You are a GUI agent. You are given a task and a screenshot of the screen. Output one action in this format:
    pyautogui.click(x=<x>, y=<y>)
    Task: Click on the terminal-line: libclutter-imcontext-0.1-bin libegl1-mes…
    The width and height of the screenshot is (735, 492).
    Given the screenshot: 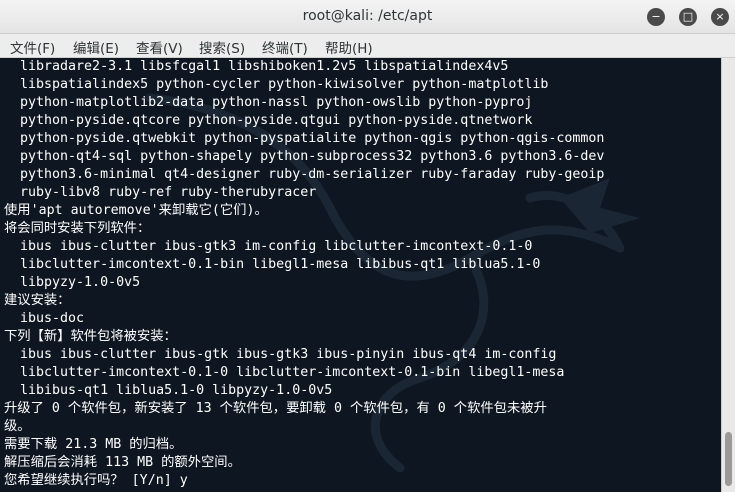 What is the action you would take?
    pyautogui.click(x=272, y=264)
    